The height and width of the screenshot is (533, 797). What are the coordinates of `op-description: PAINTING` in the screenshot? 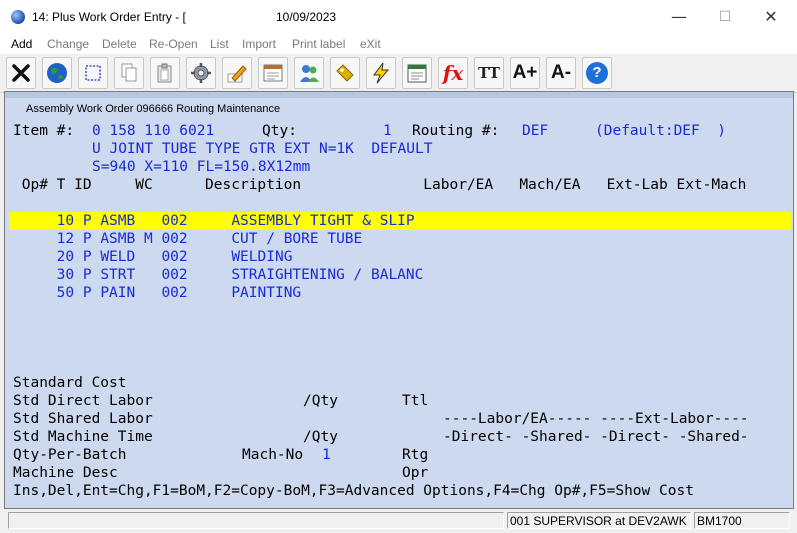 It's located at (266, 293).